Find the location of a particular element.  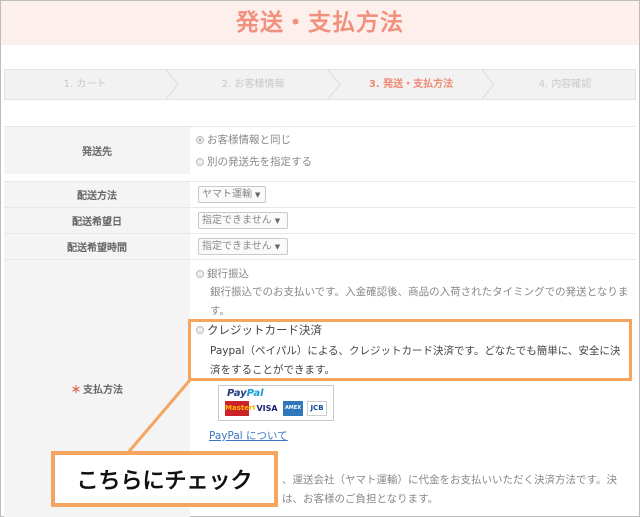

radio-credit-card: クレジットカード決済 is located at coordinates (259, 330).